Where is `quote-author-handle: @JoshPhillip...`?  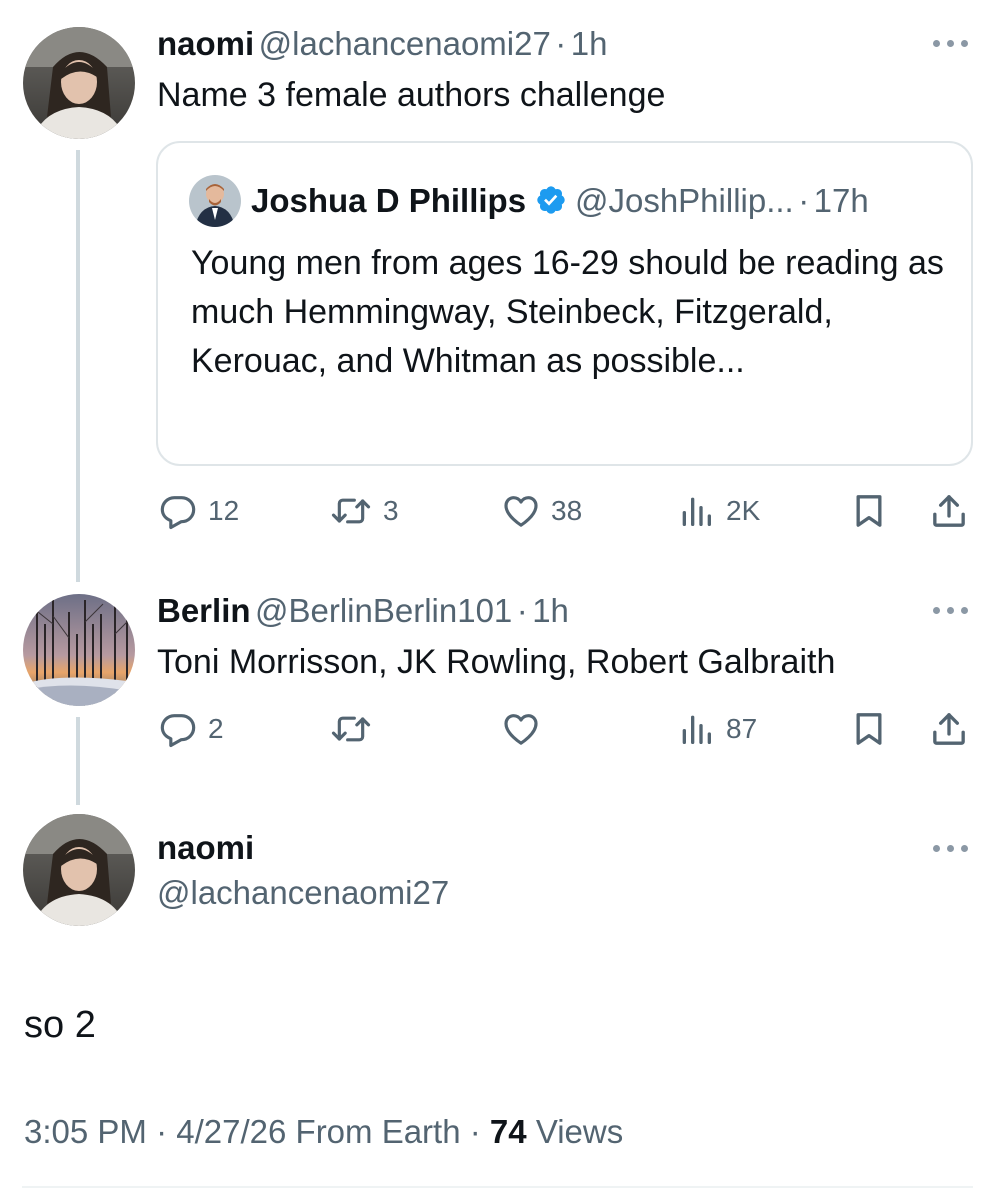 quote-author-handle: @JoshPhillip... is located at coordinates (684, 200).